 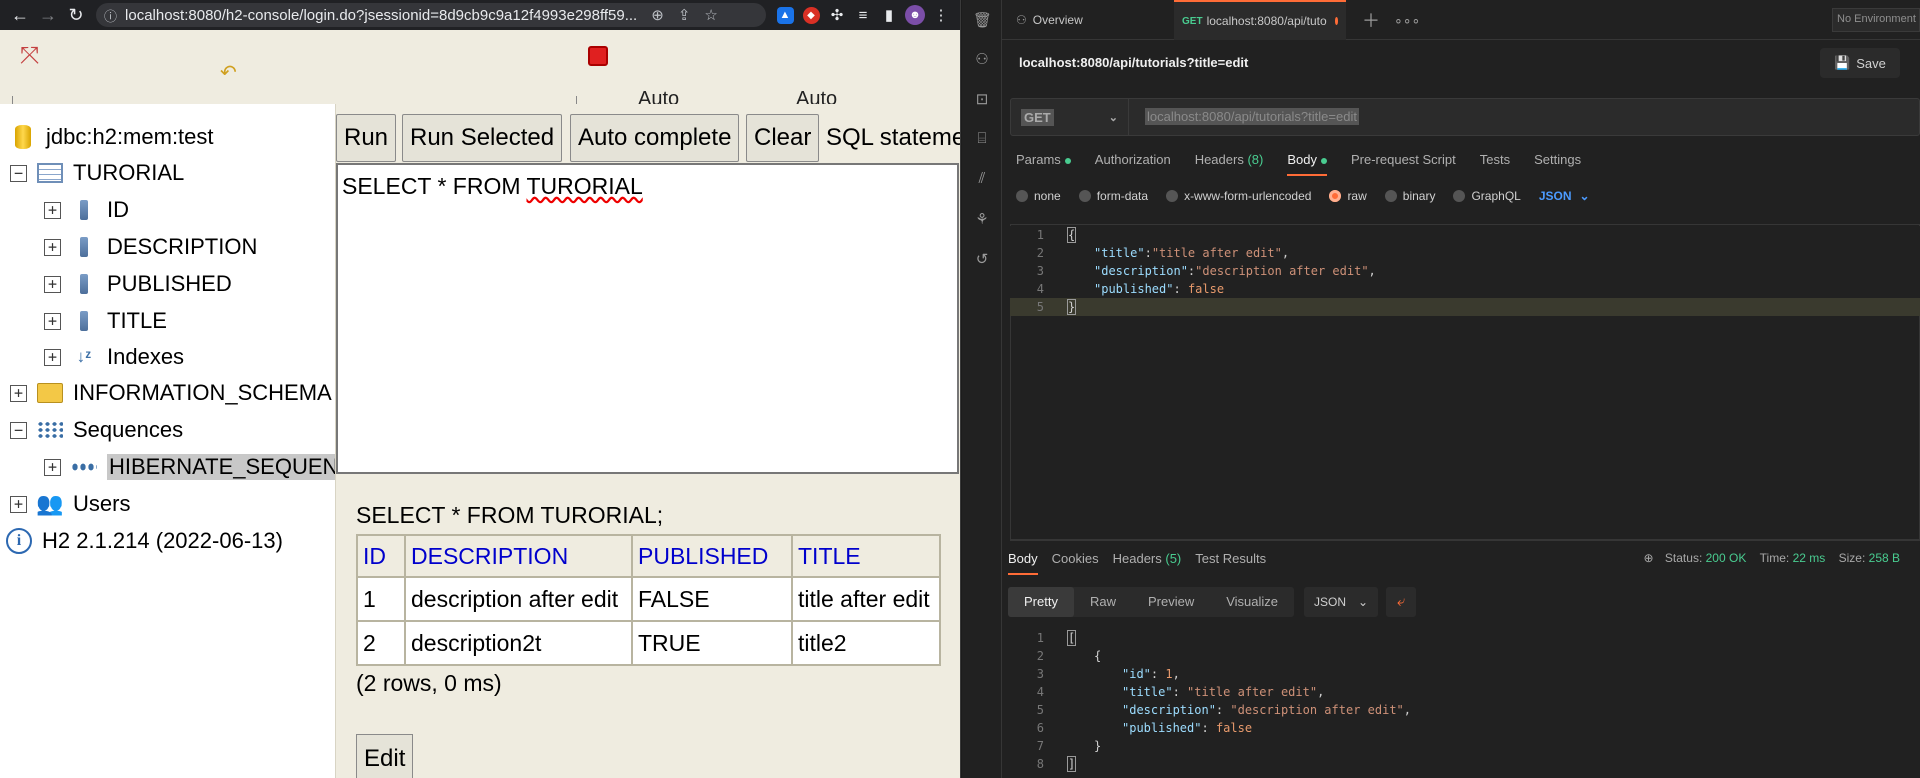 I want to click on tab-body: Body, so click(x=1307, y=164).